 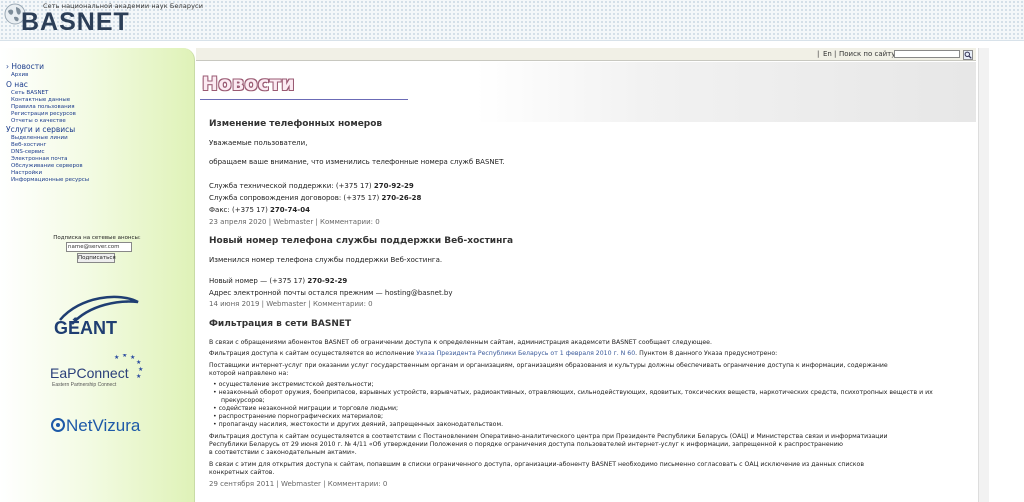 I want to click on support-phone: 270-92-29, so click(x=327, y=281).